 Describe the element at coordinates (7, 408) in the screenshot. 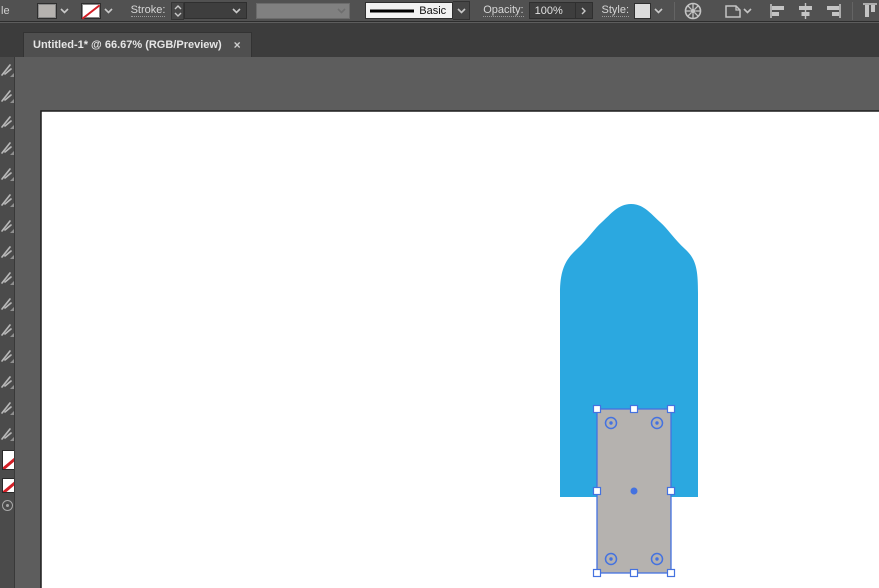

I see `zoom-tool-icon` at that location.